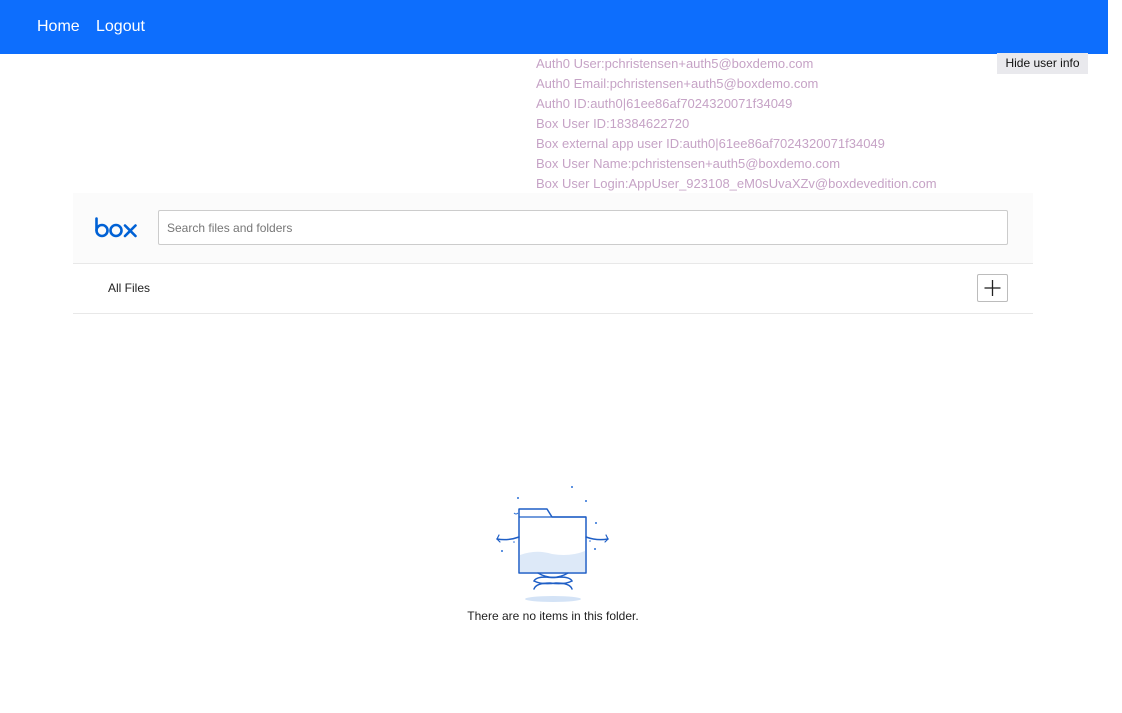  Describe the element at coordinates (552, 544) in the screenshot. I see `empty-folder-illustration-icon` at that location.